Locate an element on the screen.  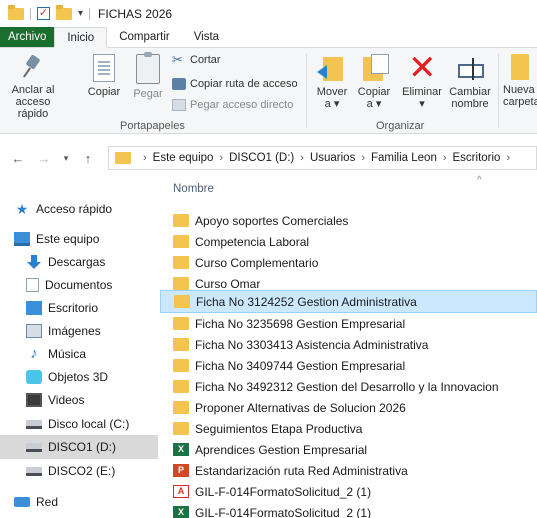
group-label-clipboard: Portapapeles is located at coordinates (152, 126).